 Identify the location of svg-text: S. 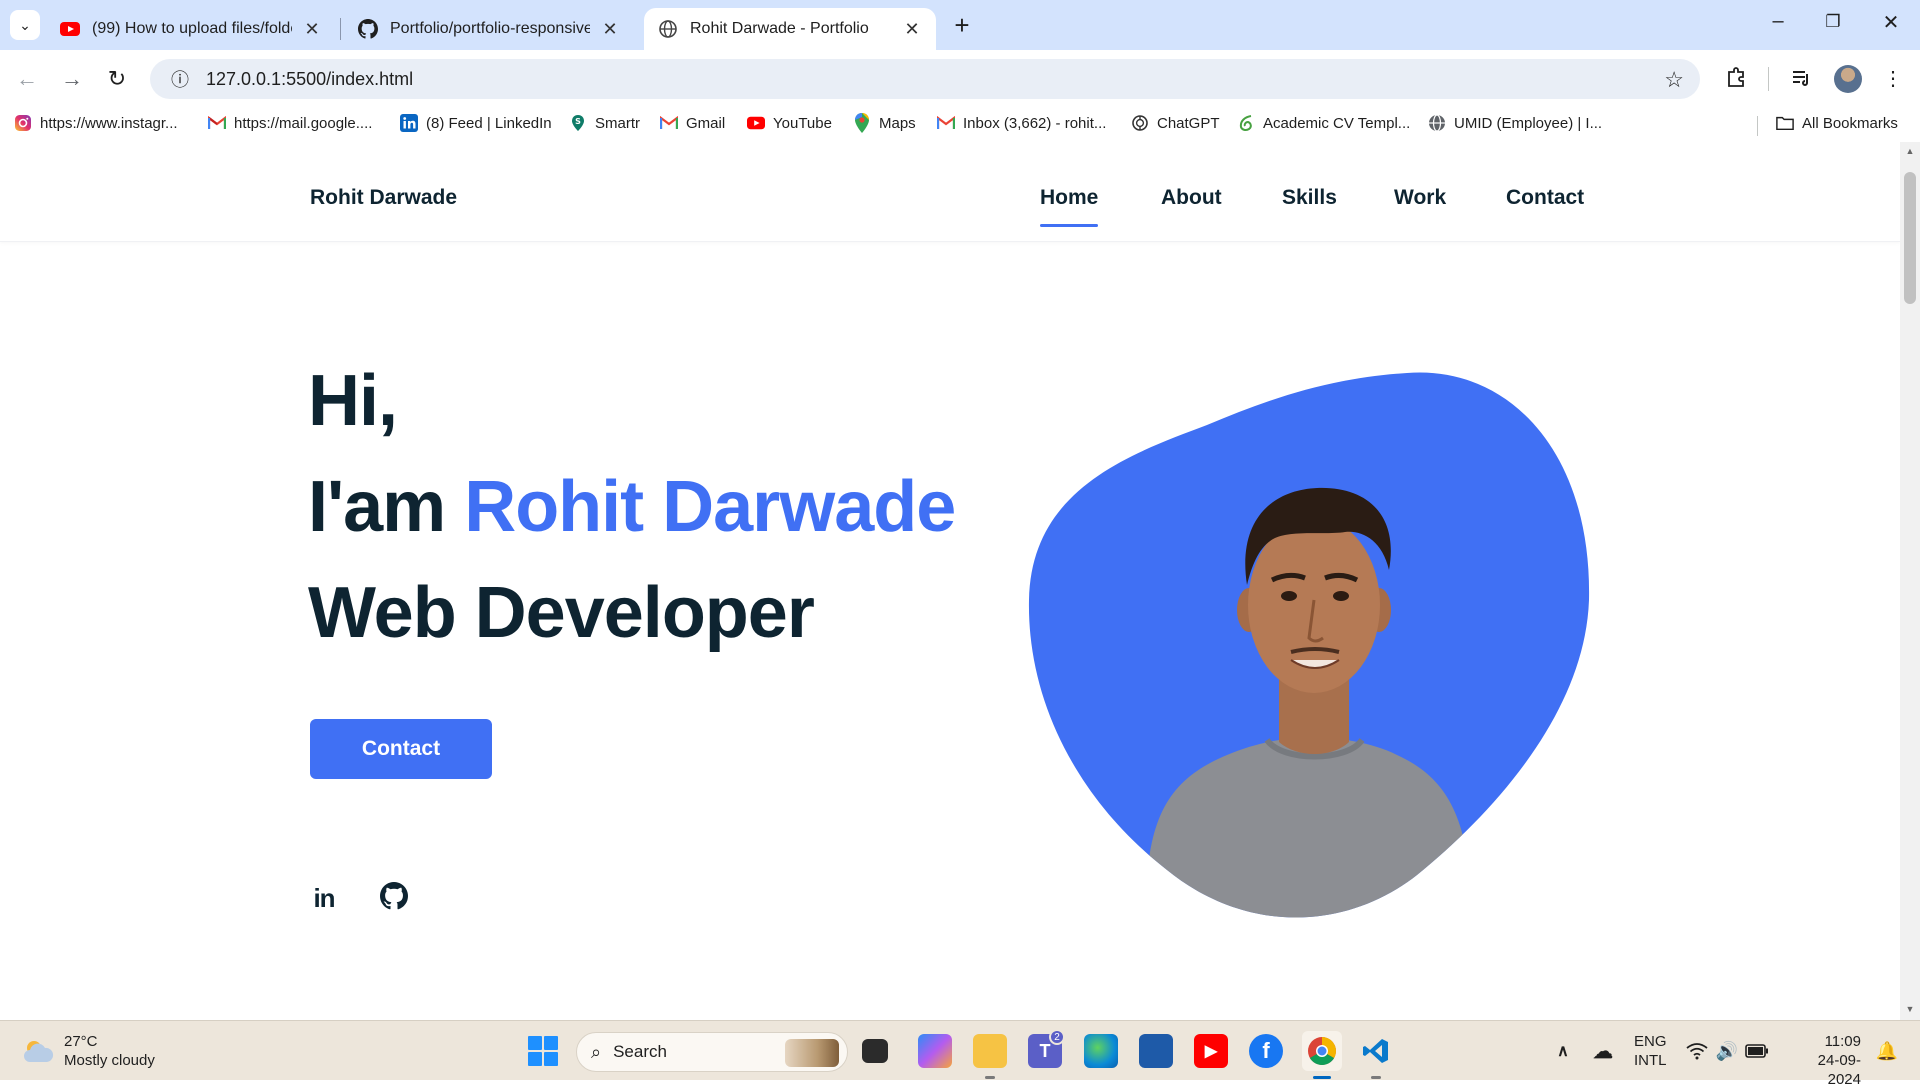
(578, 121).